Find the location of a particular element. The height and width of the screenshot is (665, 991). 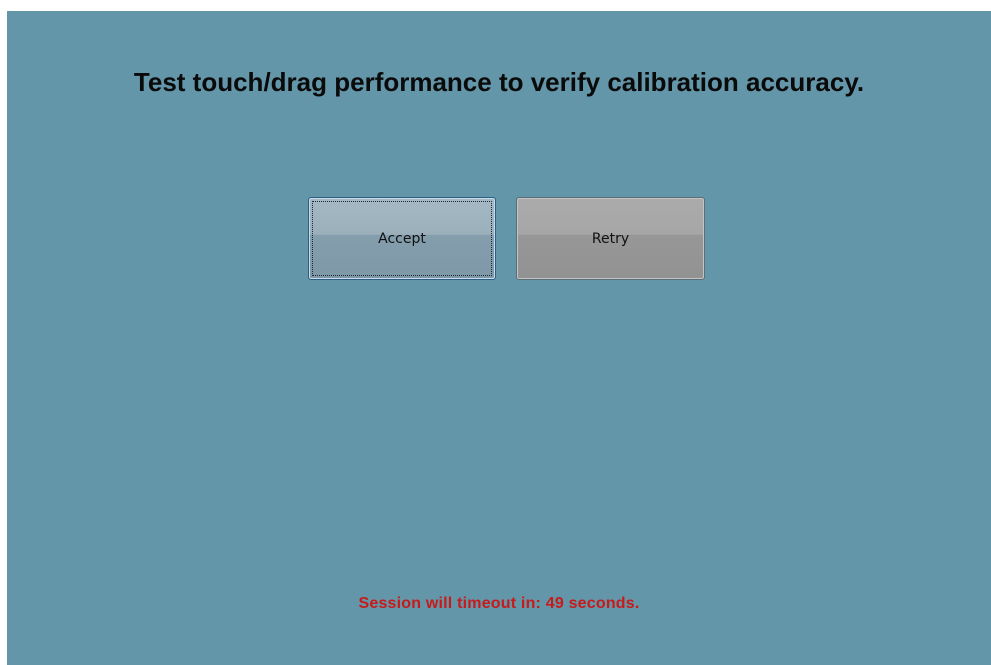

timeout-suffix: seconds. is located at coordinates (601, 603).